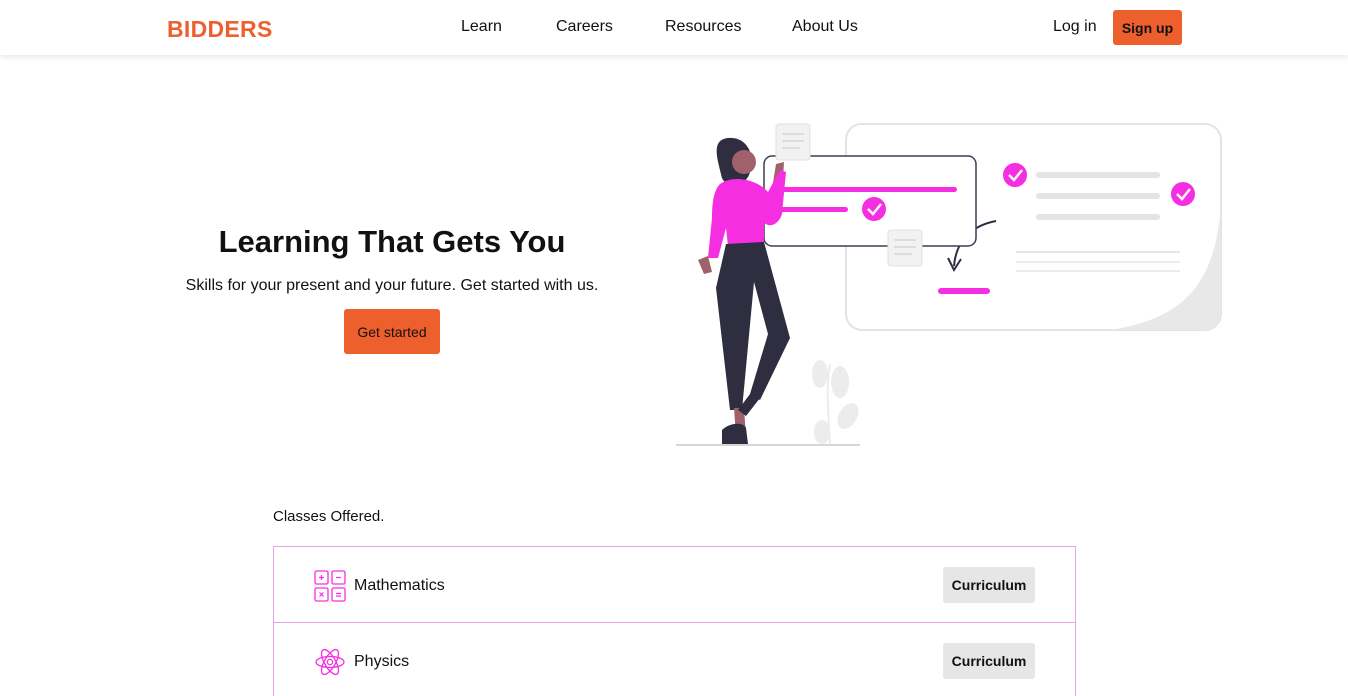  Describe the element at coordinates (989, 585) in the screenshot. I see `curriculum-button-mathematics: Curriculum` at that location.